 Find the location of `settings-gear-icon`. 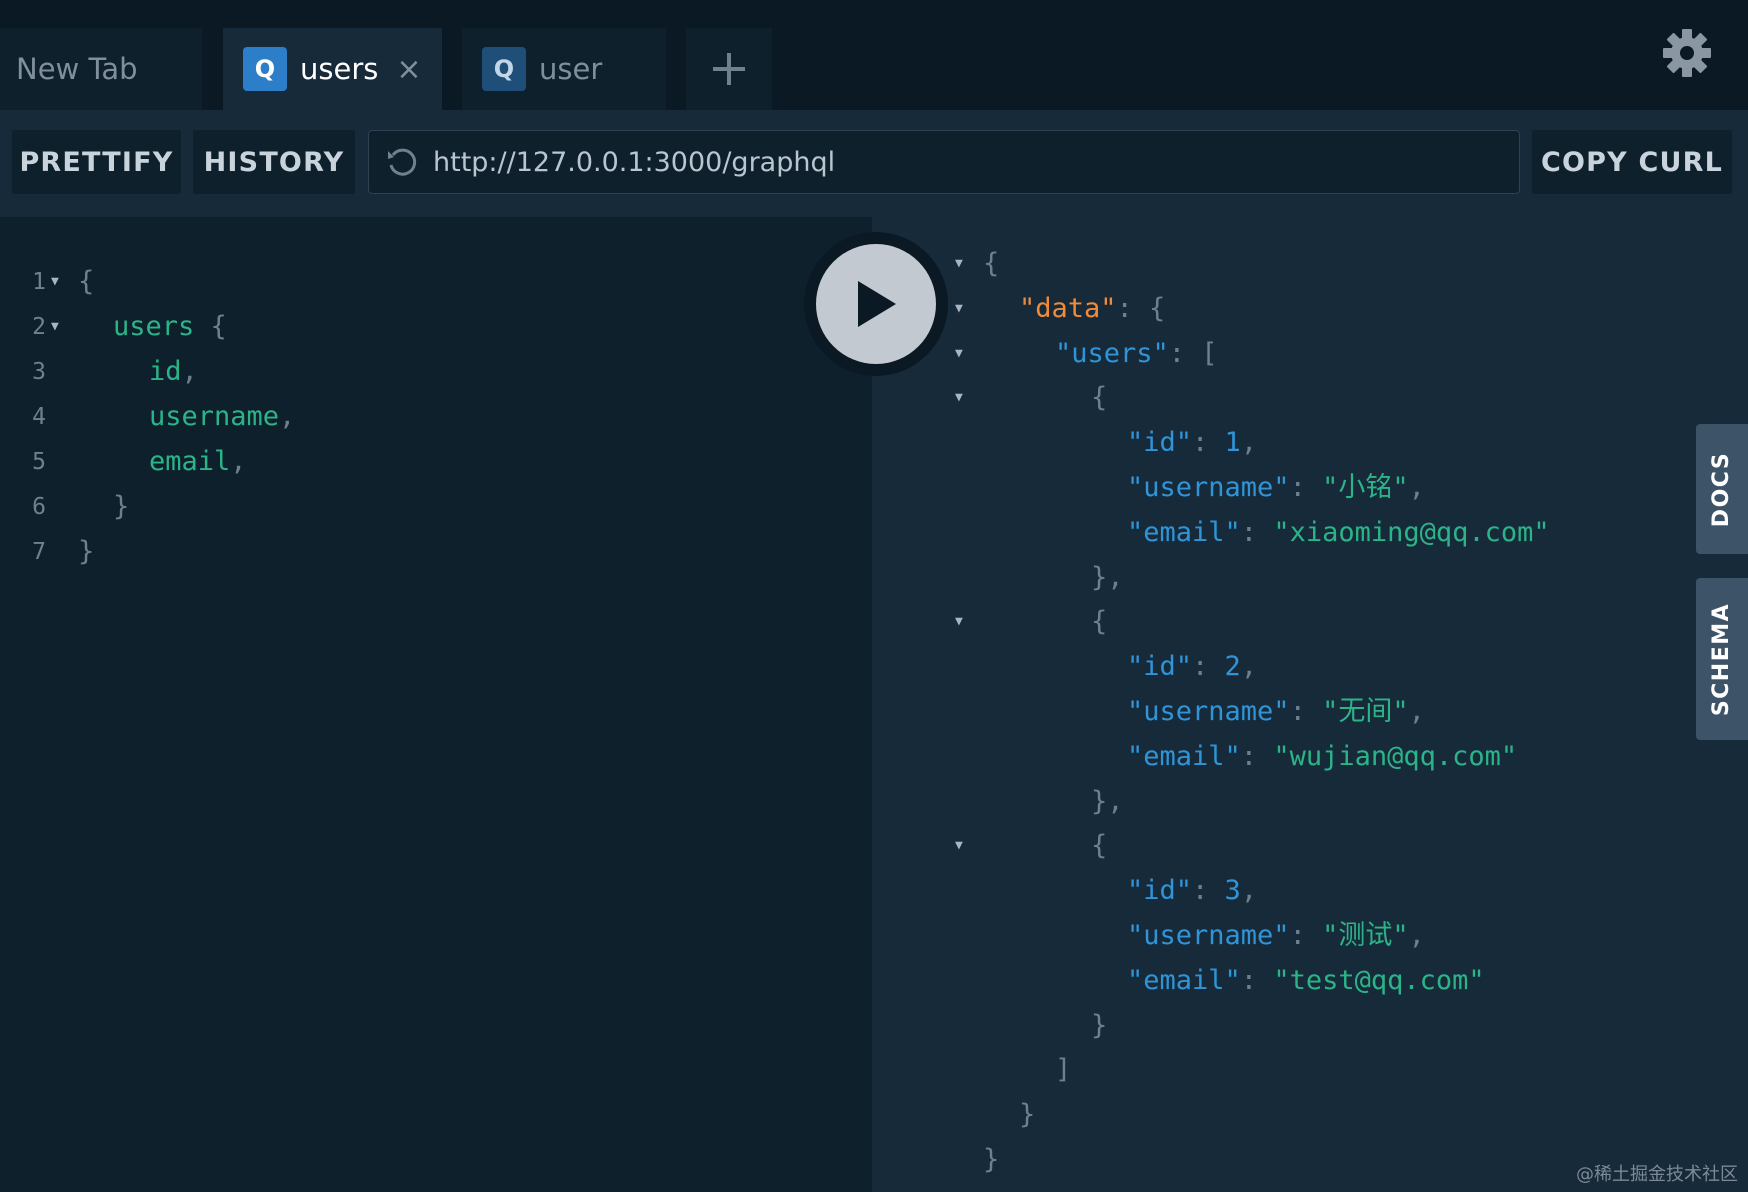

settings-gear-icon is located at coordinates (1687, 53).